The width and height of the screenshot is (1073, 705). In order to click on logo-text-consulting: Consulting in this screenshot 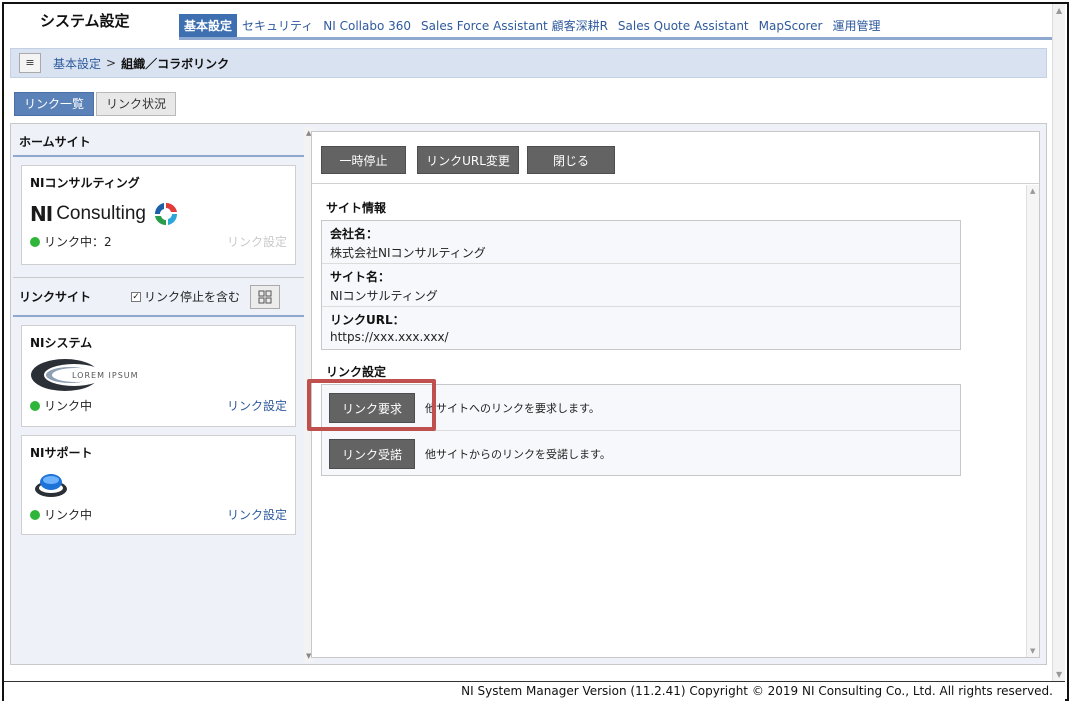, I will do `click(101, 213)`.